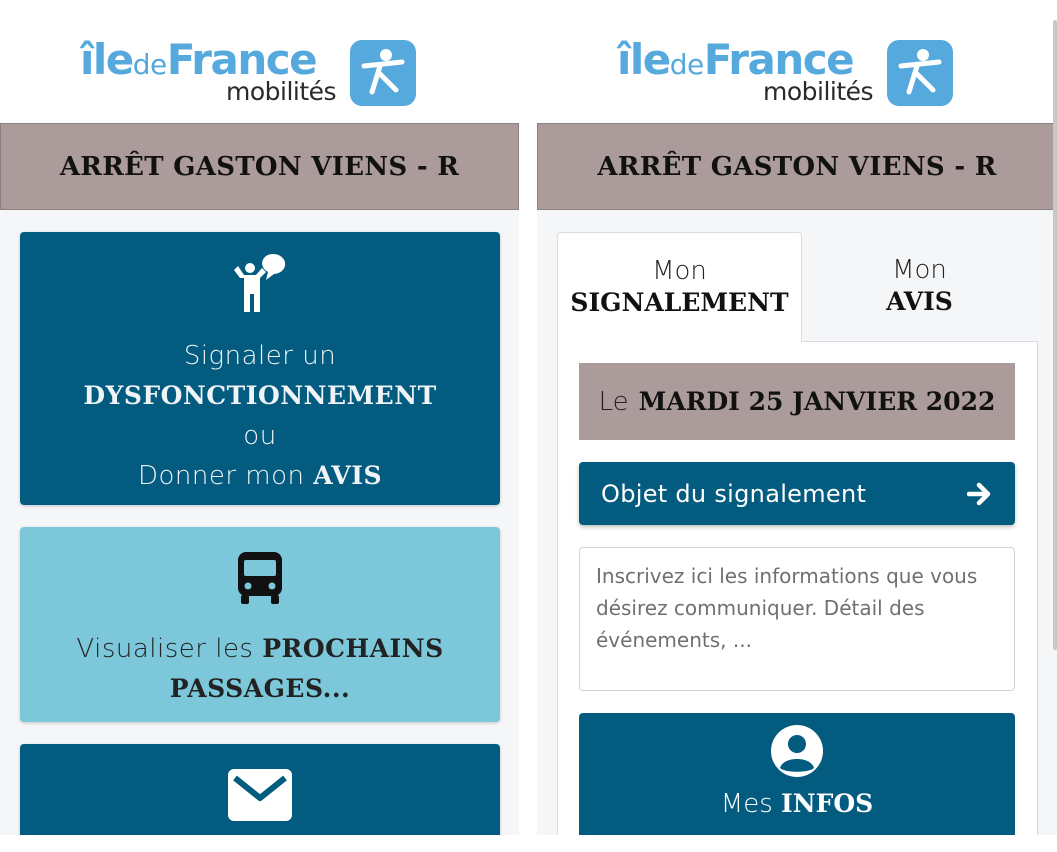  What do you see at coordinates (165, 649) in the screenshot?
I see `next-prefix: Visualiser les` at bounding box center [165, 649].